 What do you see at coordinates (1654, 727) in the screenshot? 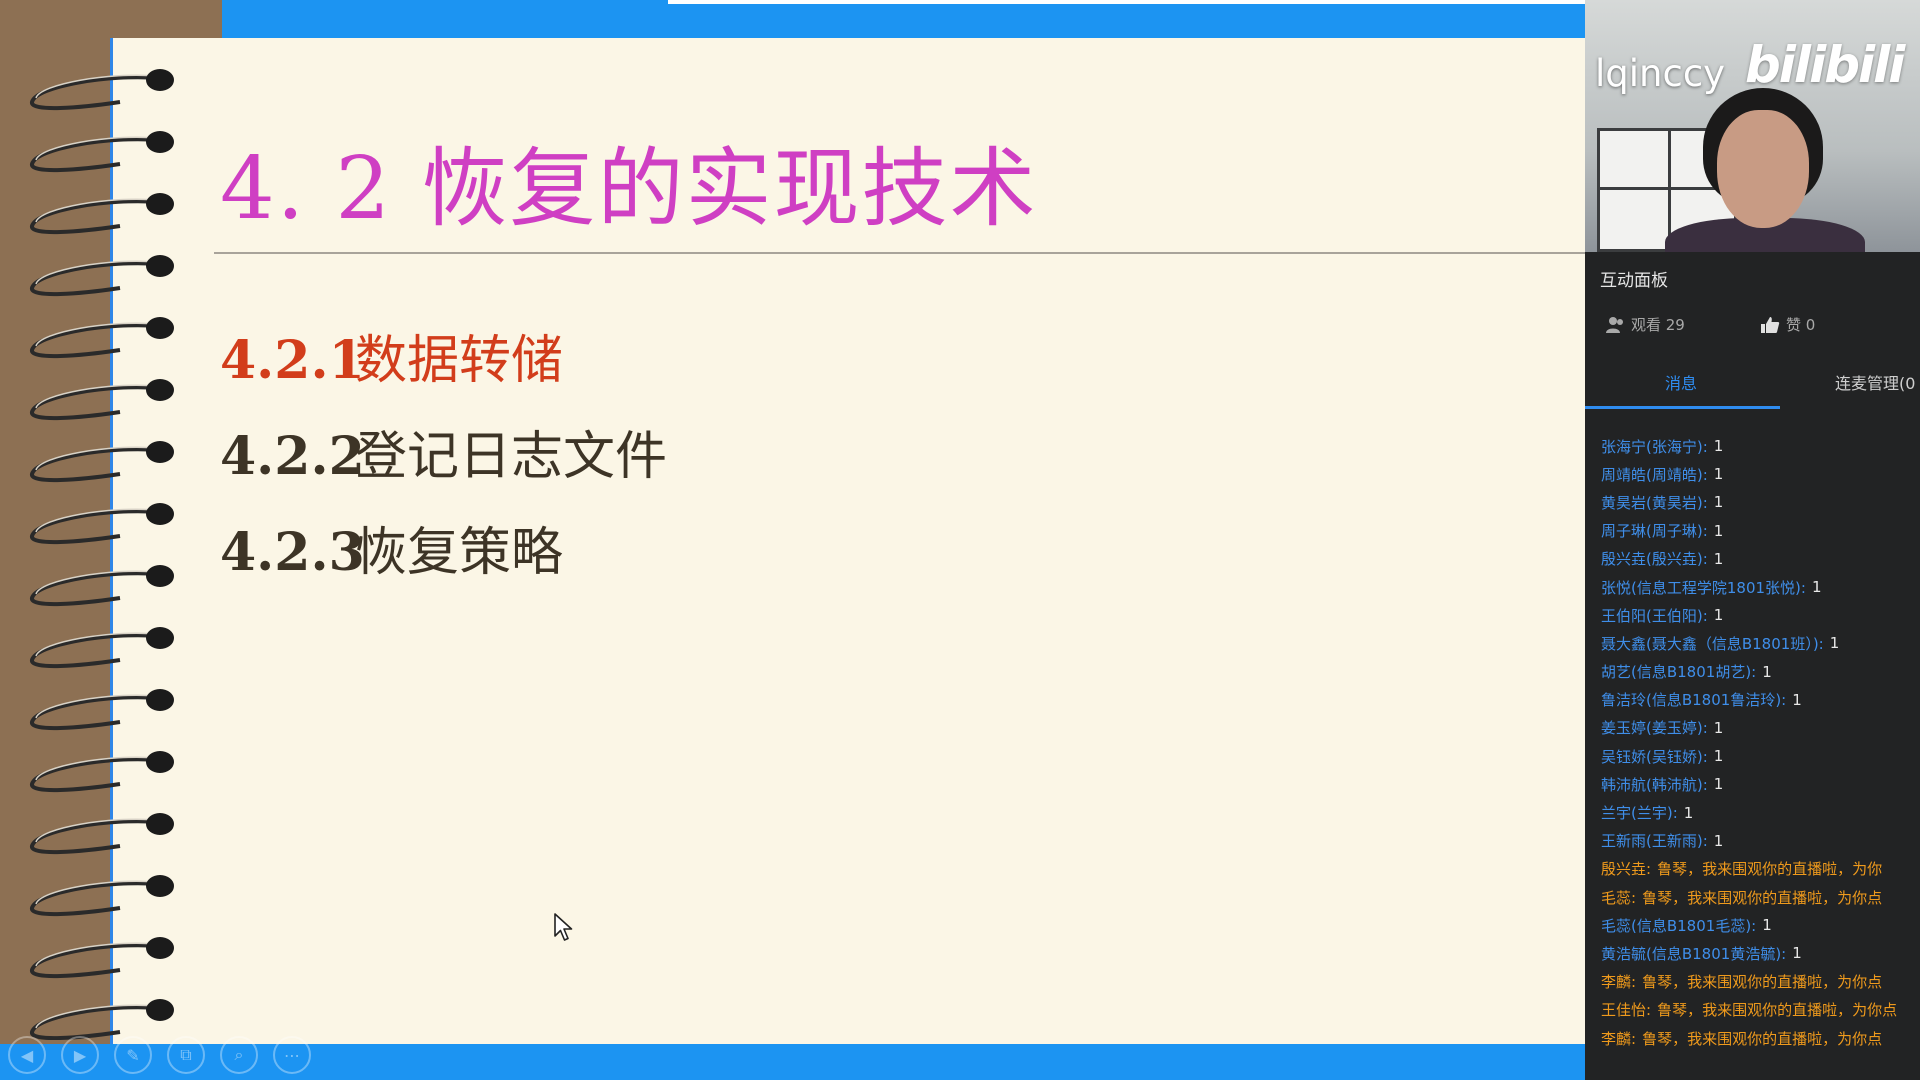
I see `chat-message-author: 姜玉婷(姜玉婷):` at bounding box center [1654, 727].